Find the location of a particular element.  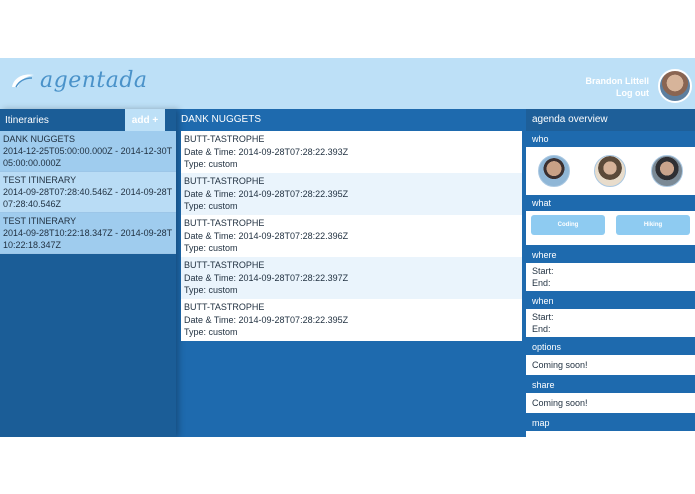

where-details: Start: End: is located at coordinates (610, 277).